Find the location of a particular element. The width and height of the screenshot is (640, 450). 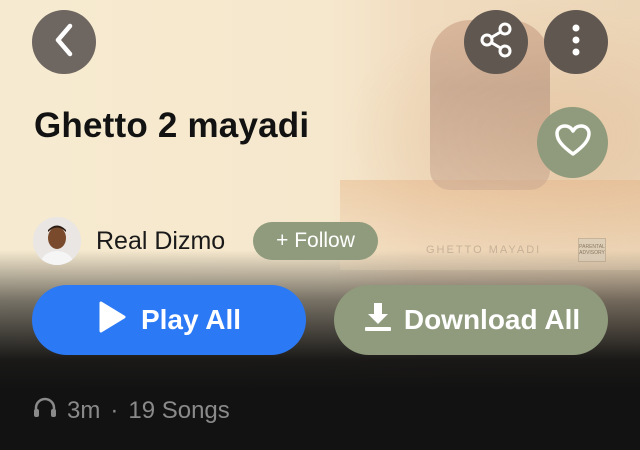

parental-advisory-badge: PARENTAL ADVISORY is located at coordinates (592, 250).